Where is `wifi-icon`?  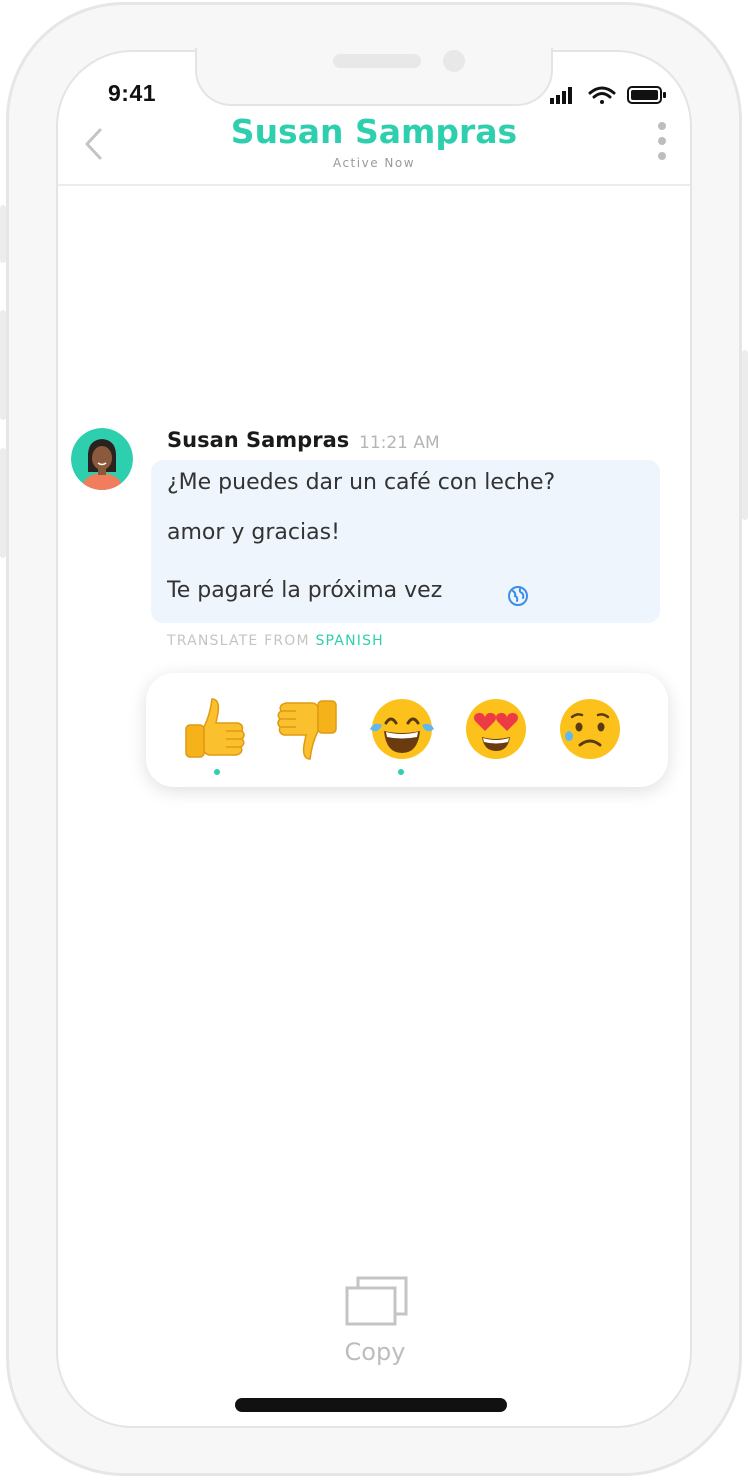
wifi-icon is located at coordinates (602, 95).